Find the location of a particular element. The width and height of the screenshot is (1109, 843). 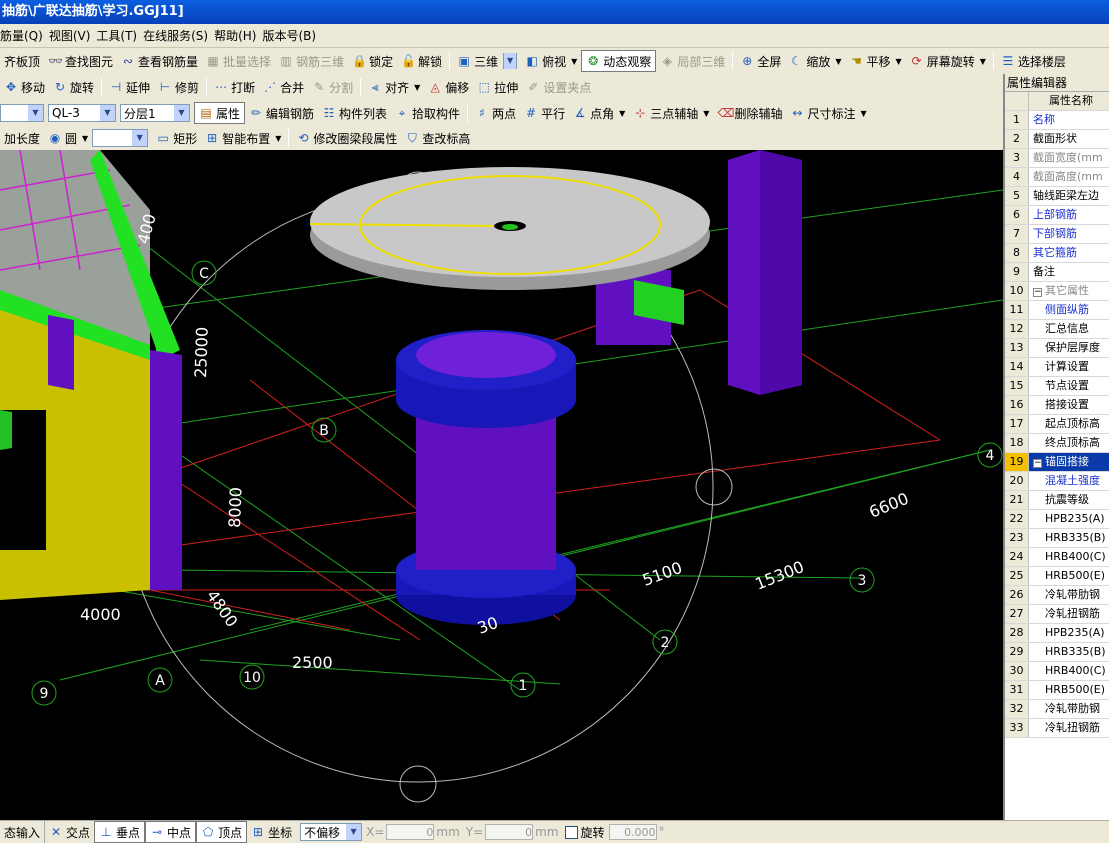

find-element-button: 👓 查找图元 is located at coordinates (80, 61).